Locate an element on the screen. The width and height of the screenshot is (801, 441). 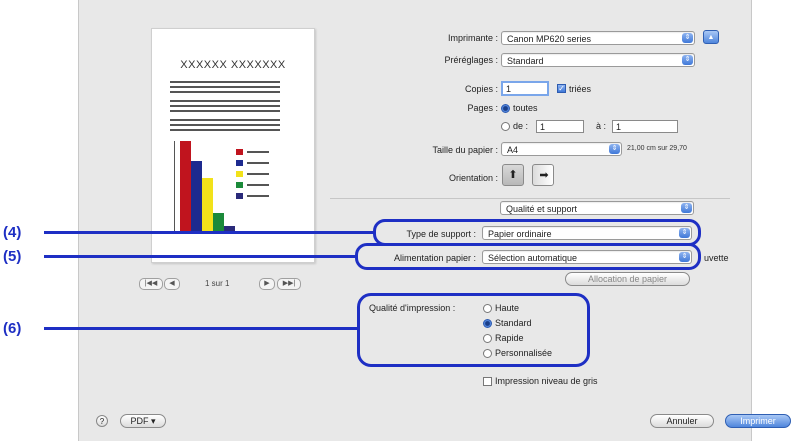
paper-source-trailing-text: uvette is located at coordinates (716, 258).